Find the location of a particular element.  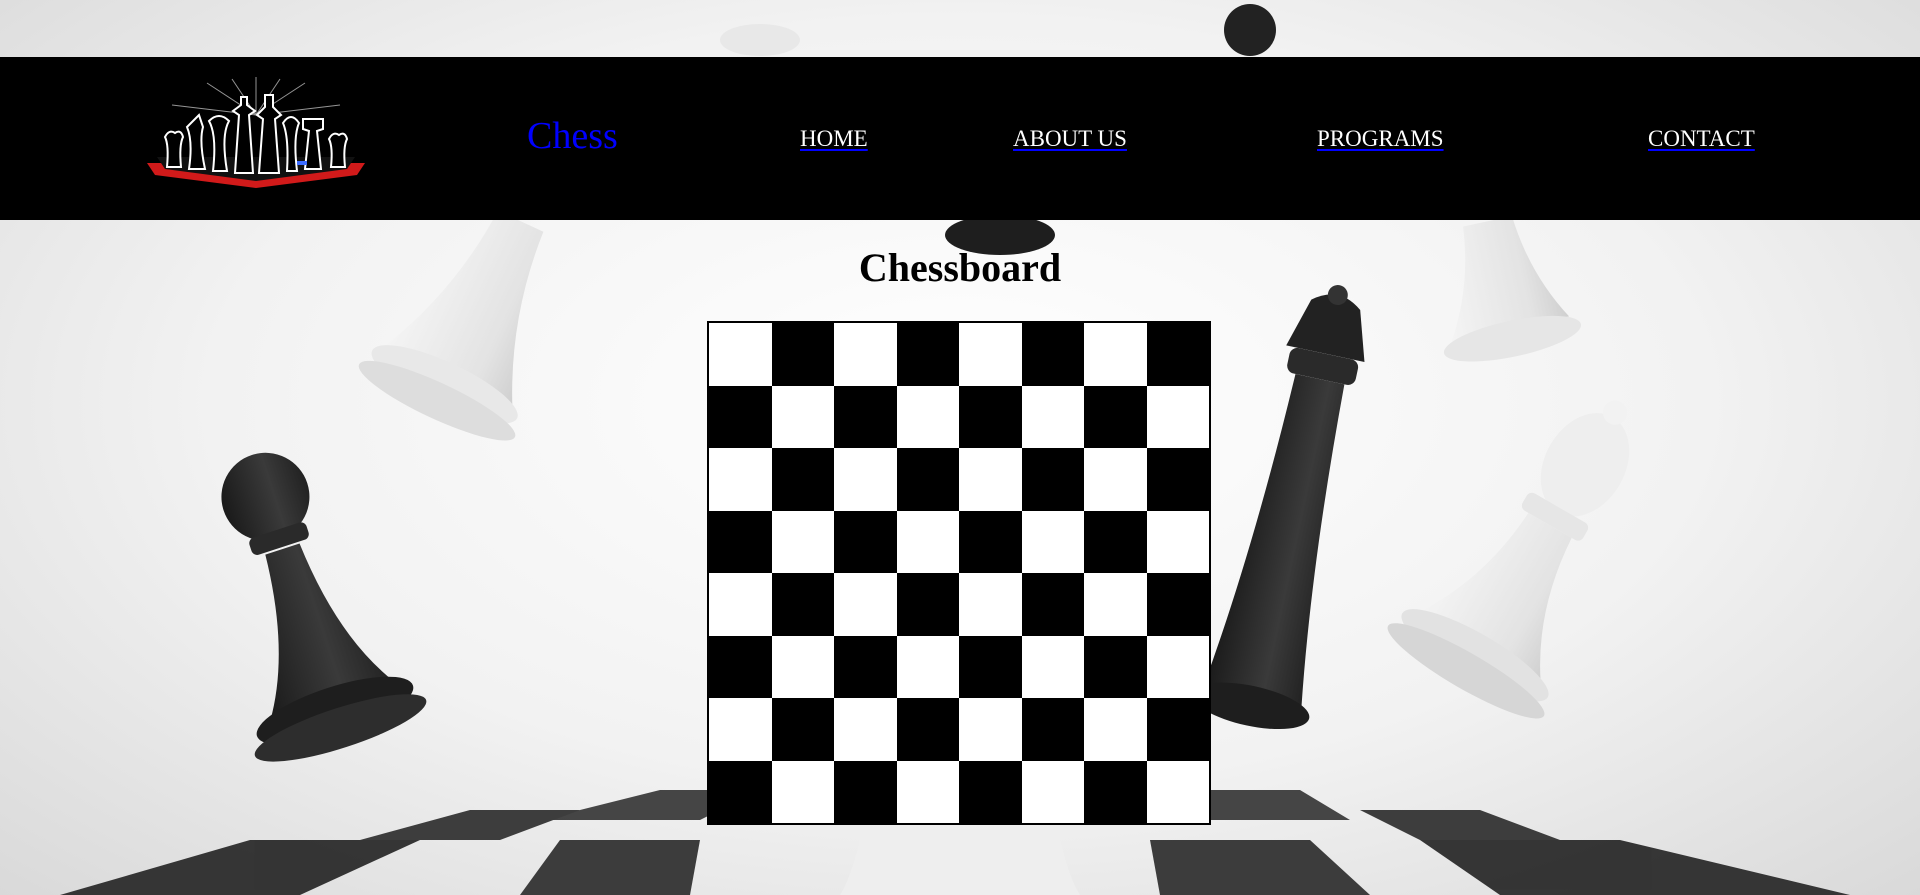

dark-queen-right is located at coordinates (1278, 507).